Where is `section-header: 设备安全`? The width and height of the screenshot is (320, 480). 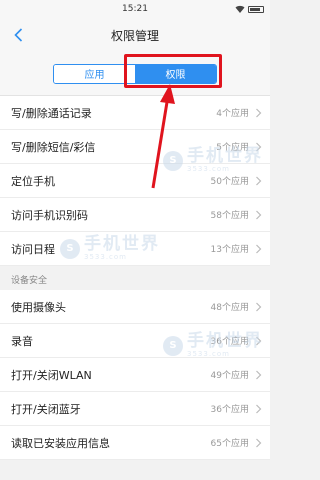 section-header: 设备安全 is located at coordinates (135, 278).